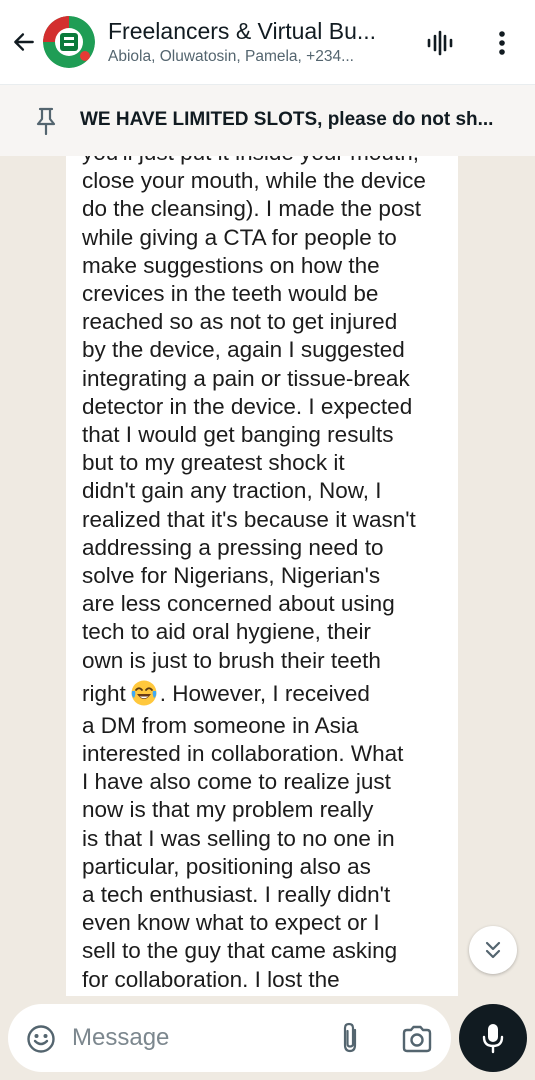  What do you see at coordinates (254, 181) in the screenshot?
I see `message-line: close your mouth, while the device` at bounding box center [254, 181].